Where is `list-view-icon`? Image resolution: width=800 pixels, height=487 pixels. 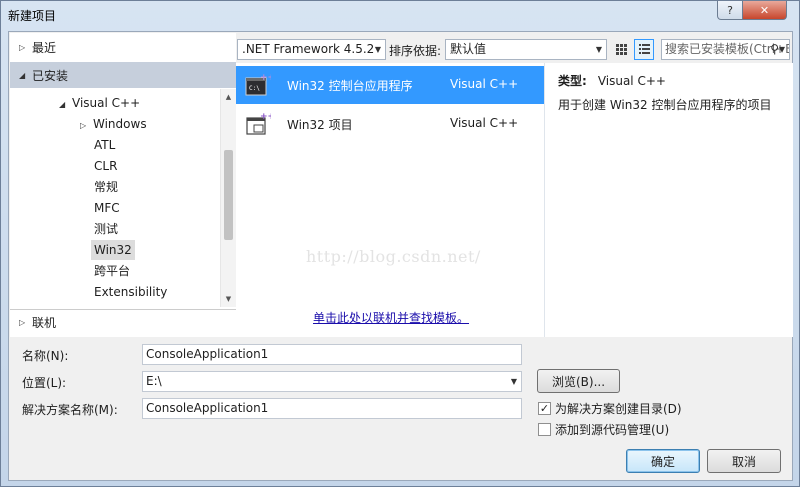
list-view-icon is located at coordinates (644, 49).